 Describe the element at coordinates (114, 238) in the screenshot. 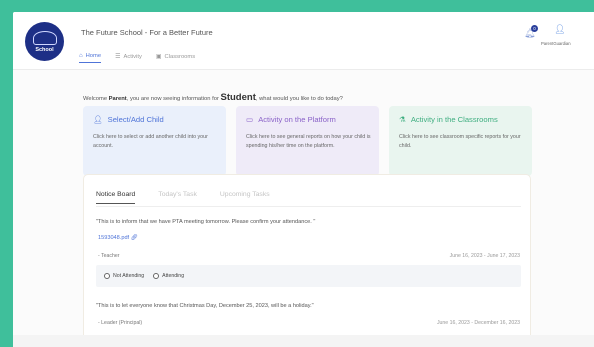

I see `attachment-filename: 1593048.pdf` at that location.